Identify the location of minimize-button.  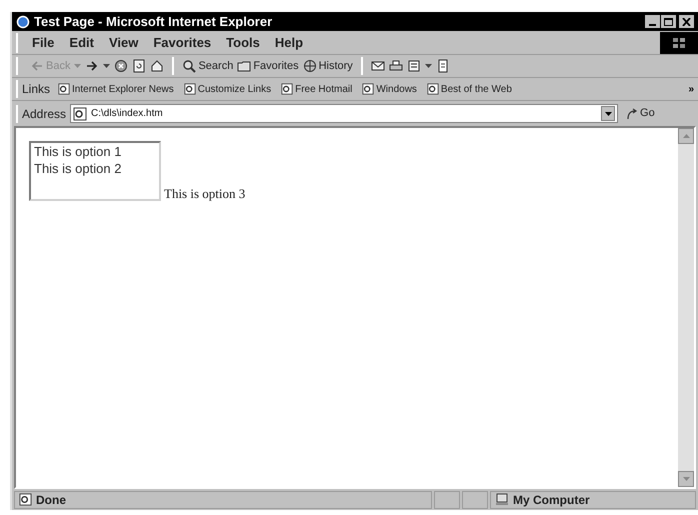
(652, 21).